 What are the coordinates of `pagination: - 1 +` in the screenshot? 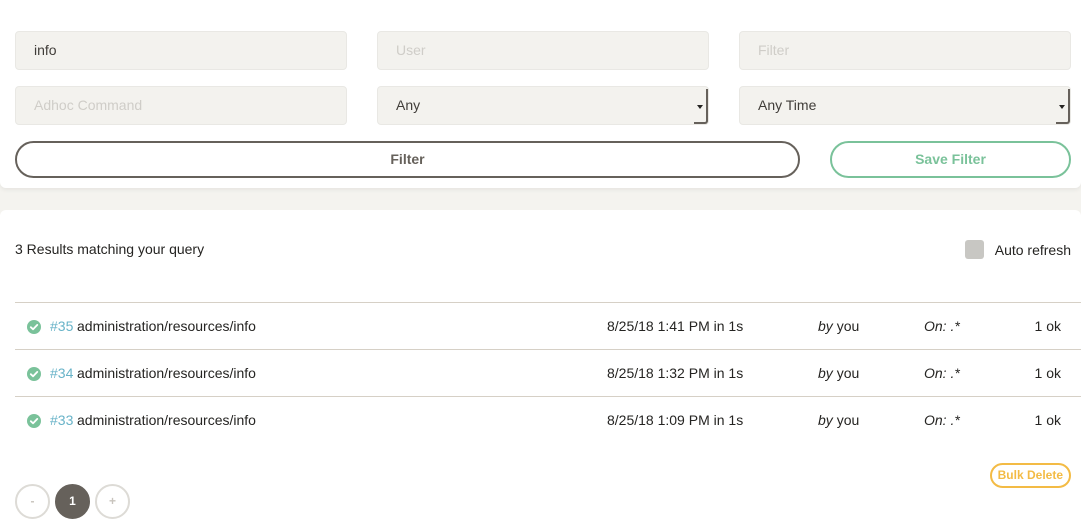 It's located at (72, 501).